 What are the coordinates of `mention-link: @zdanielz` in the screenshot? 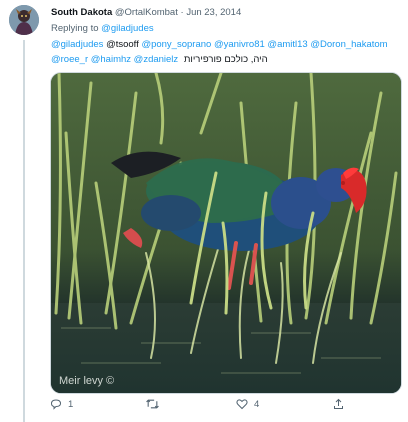 It's located at (156, 59).